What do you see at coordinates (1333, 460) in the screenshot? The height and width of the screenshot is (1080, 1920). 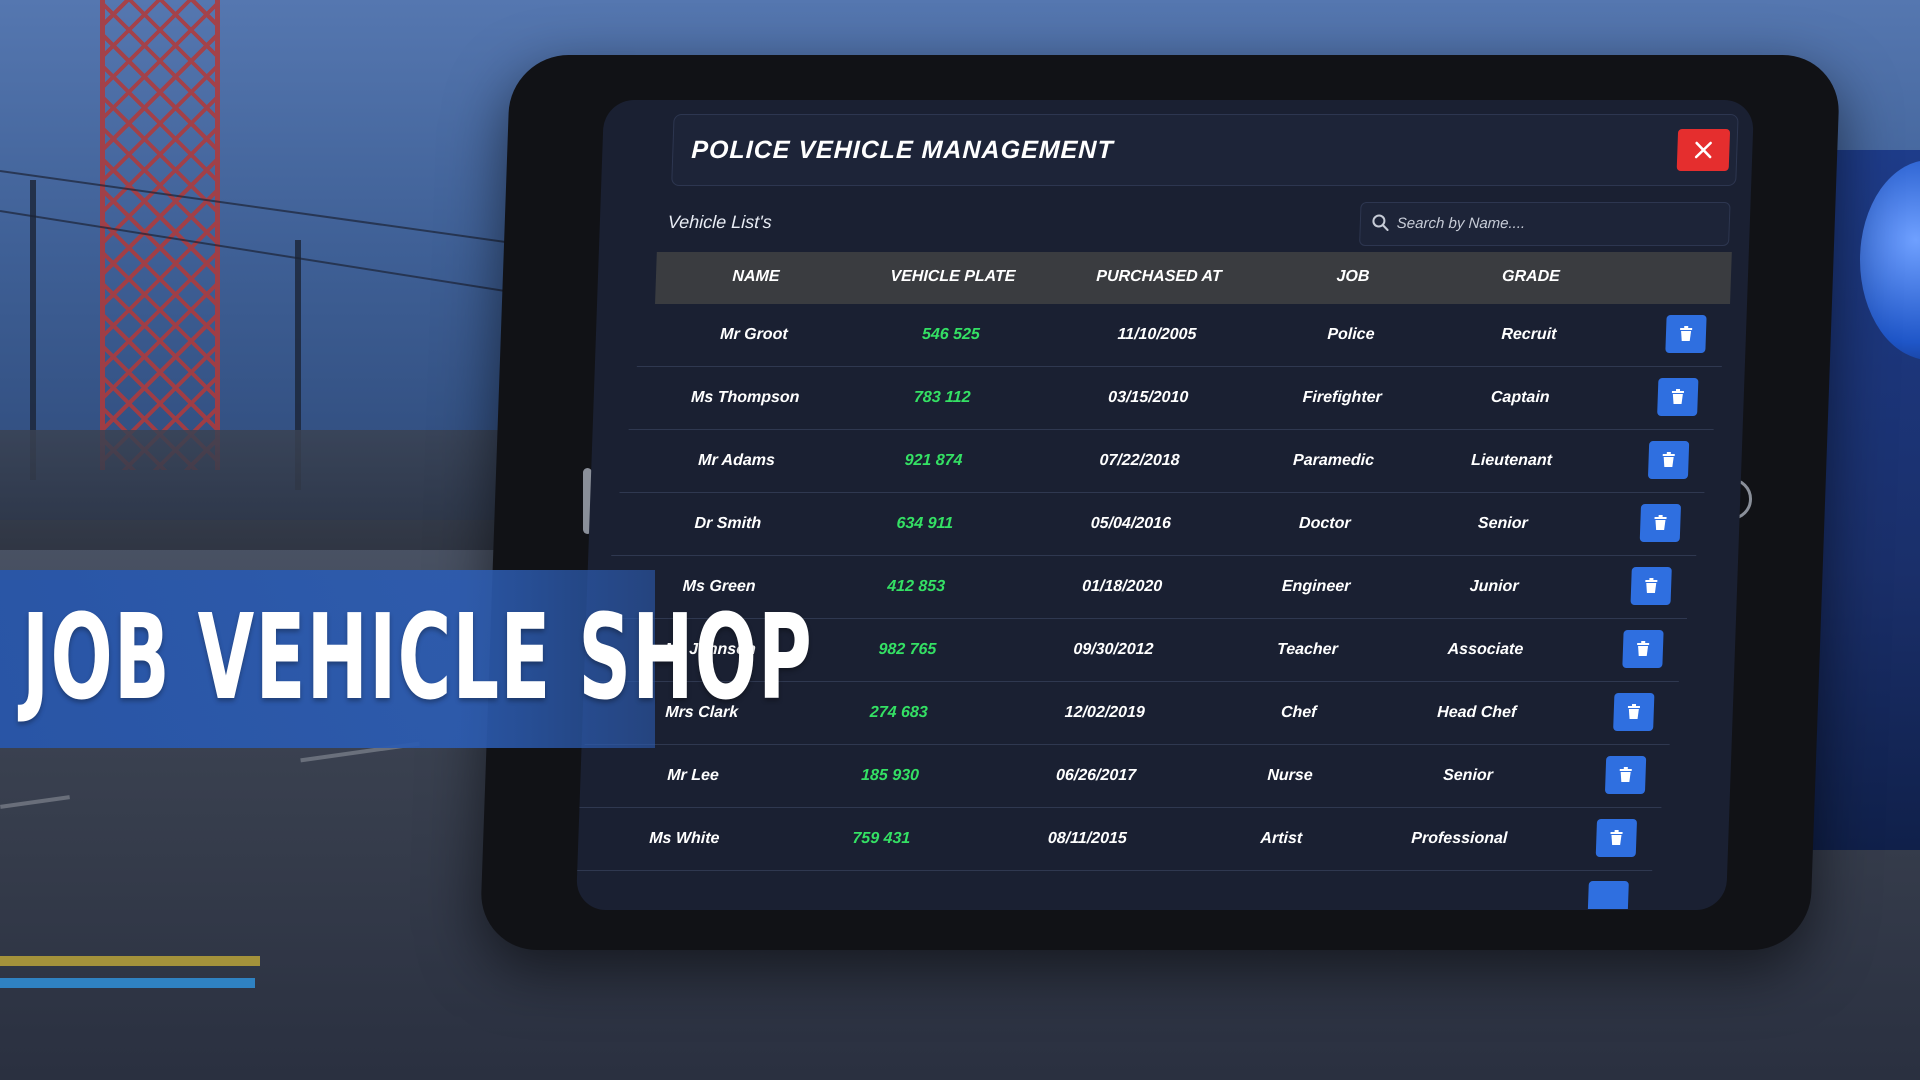 I see `cell-job: Paramedic` at bounding box center [1333, 460].